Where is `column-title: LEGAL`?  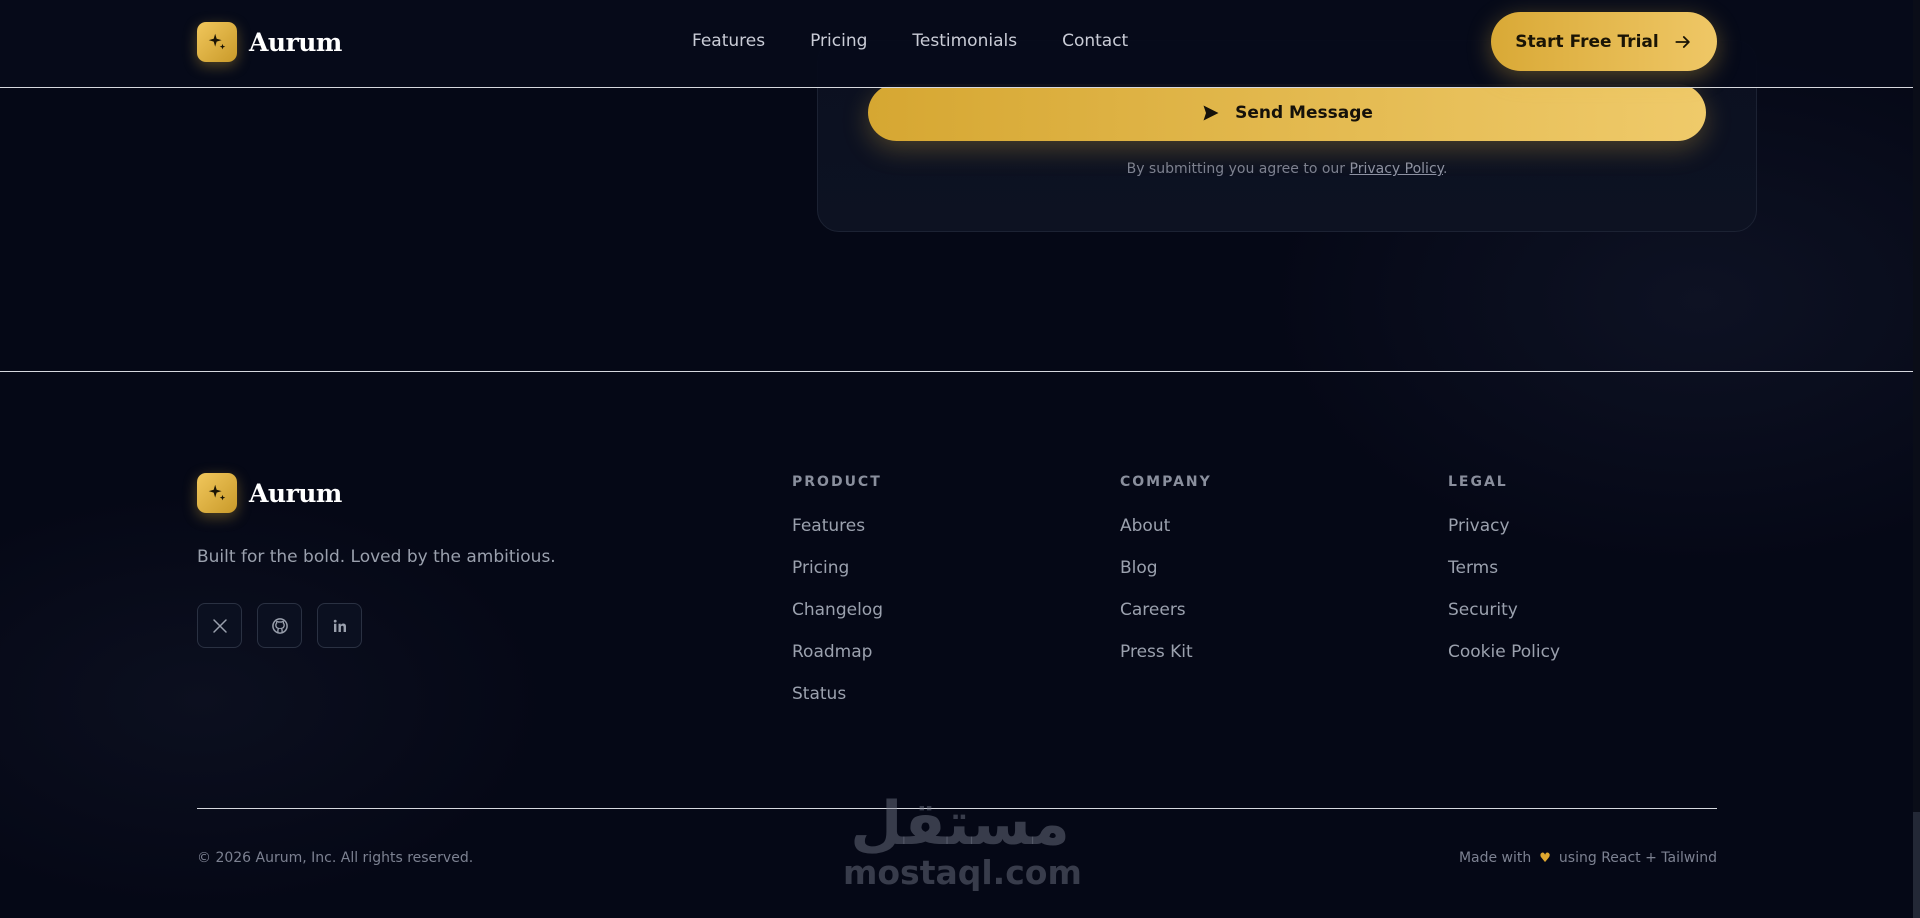
column-title: LEGAL is located at coordinates (1478, 482).